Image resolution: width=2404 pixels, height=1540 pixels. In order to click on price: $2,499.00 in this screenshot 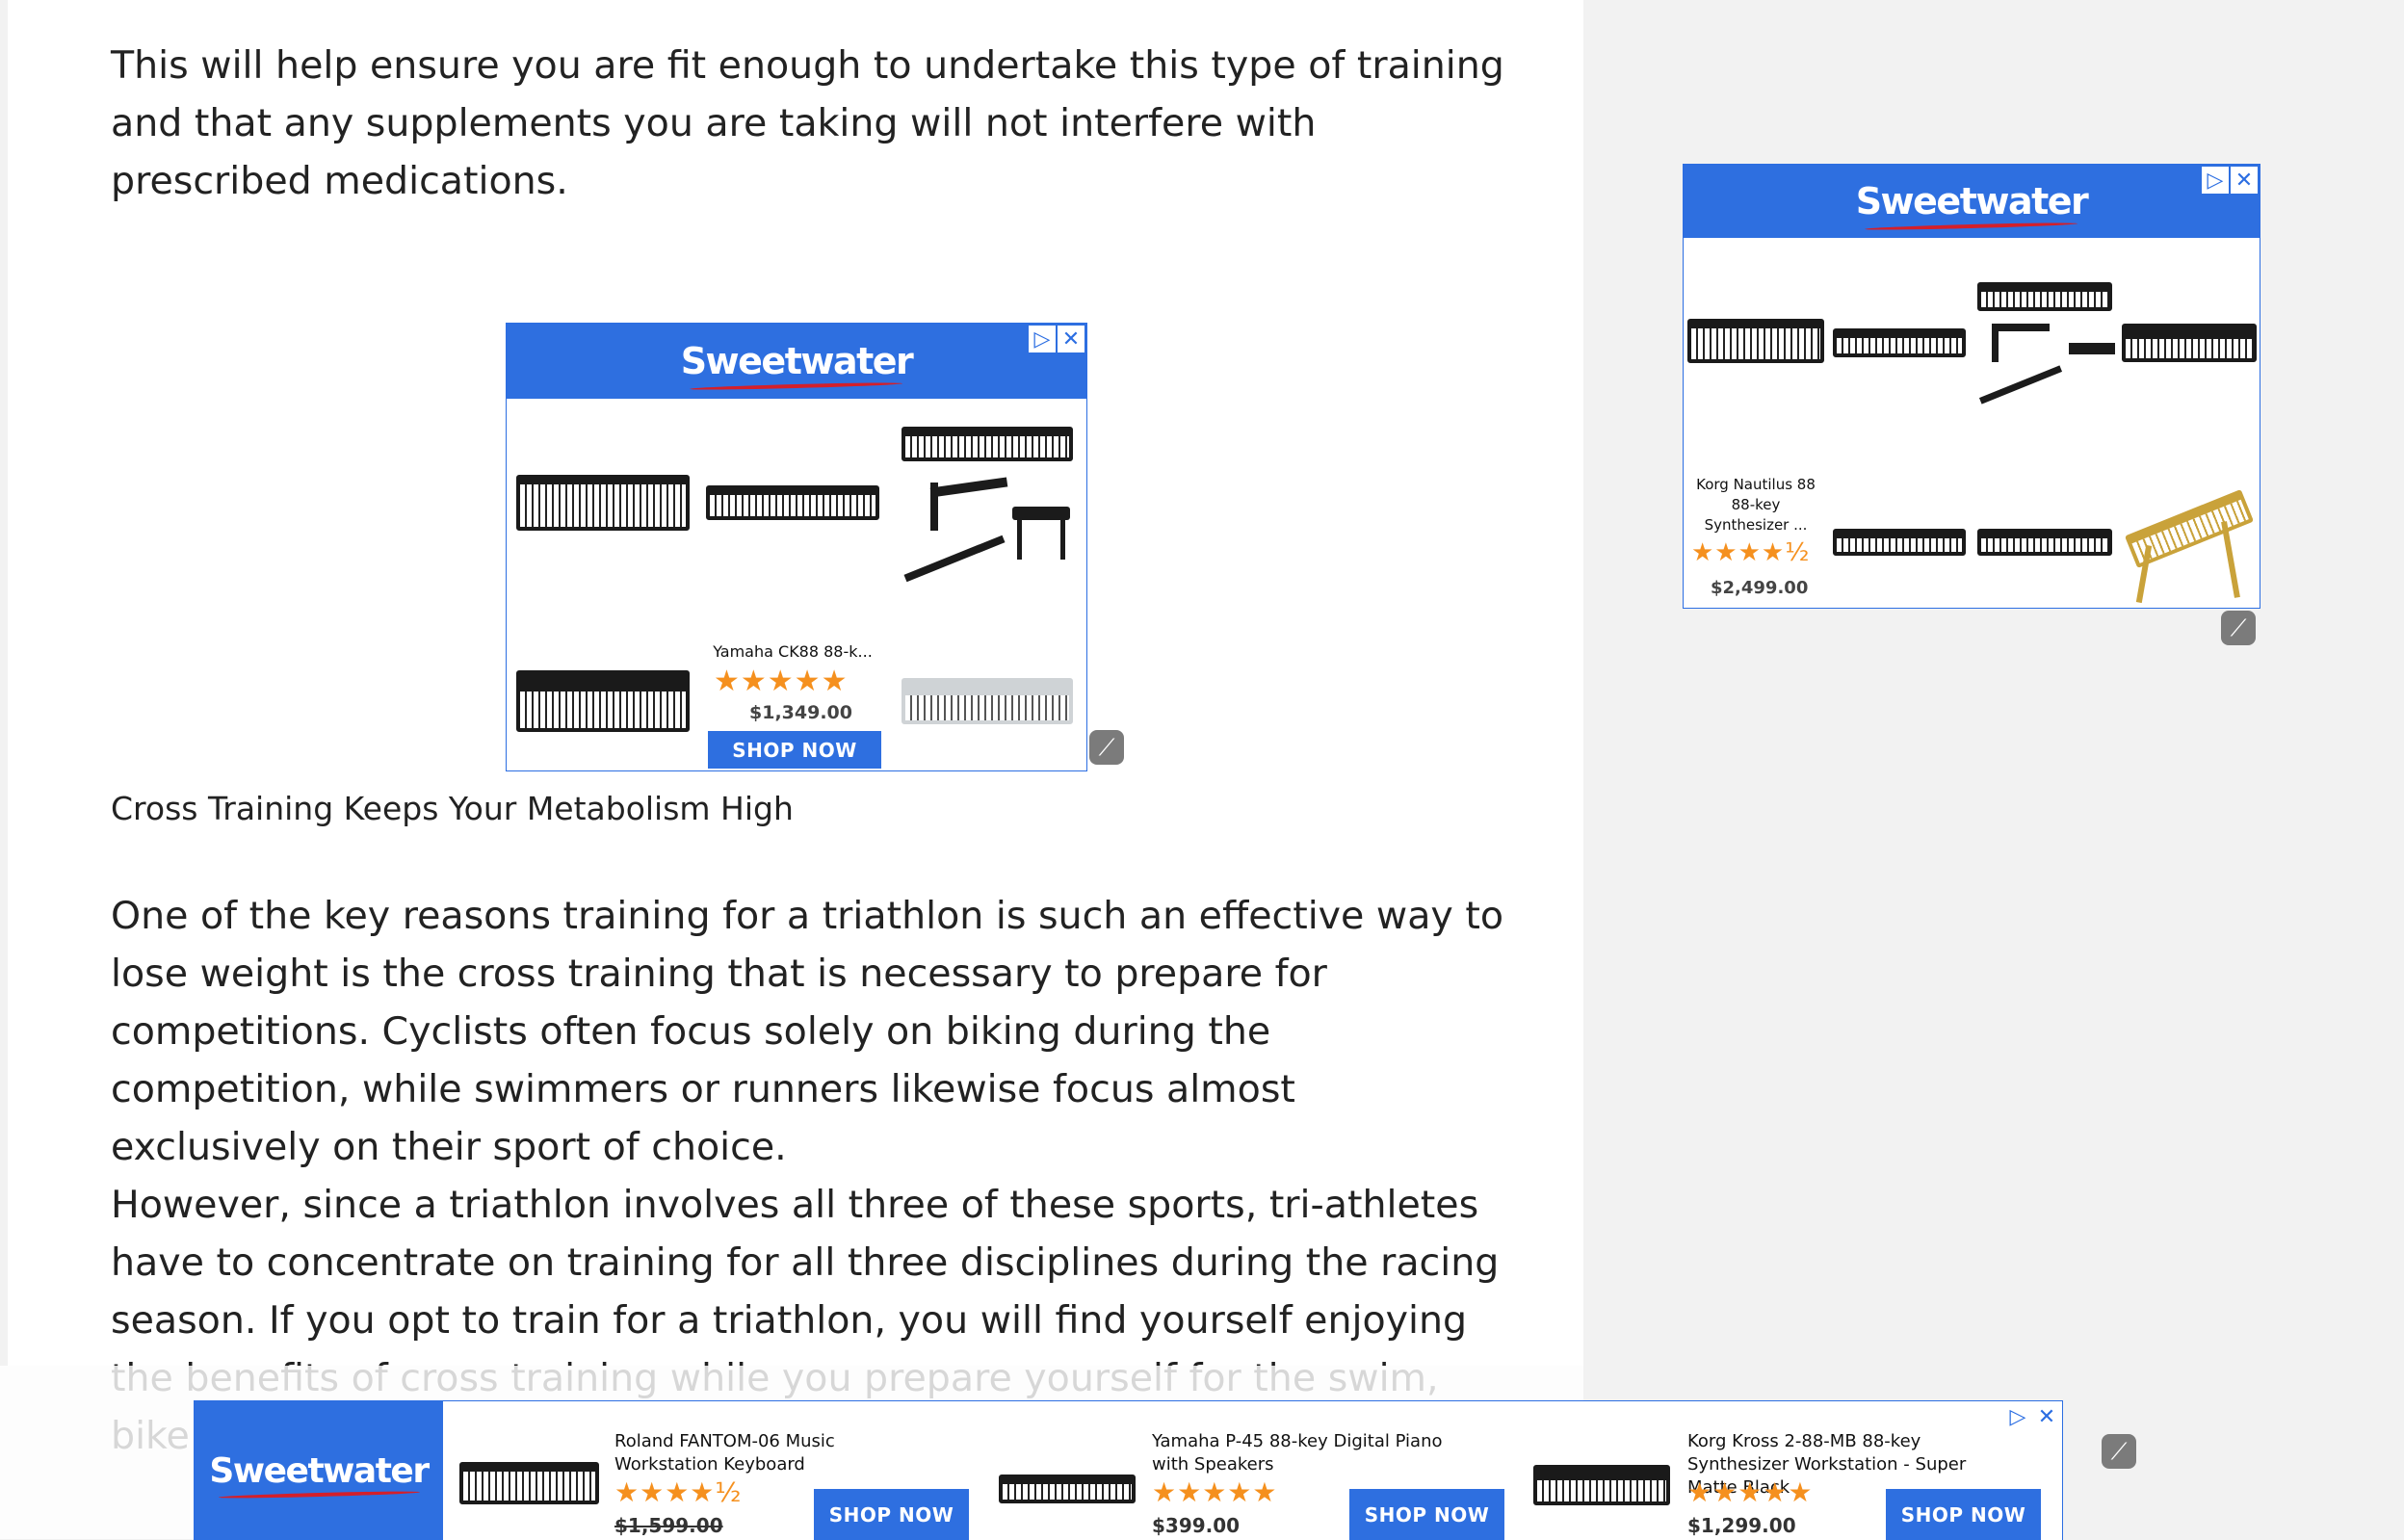, I will do `click(1760, 588)`.